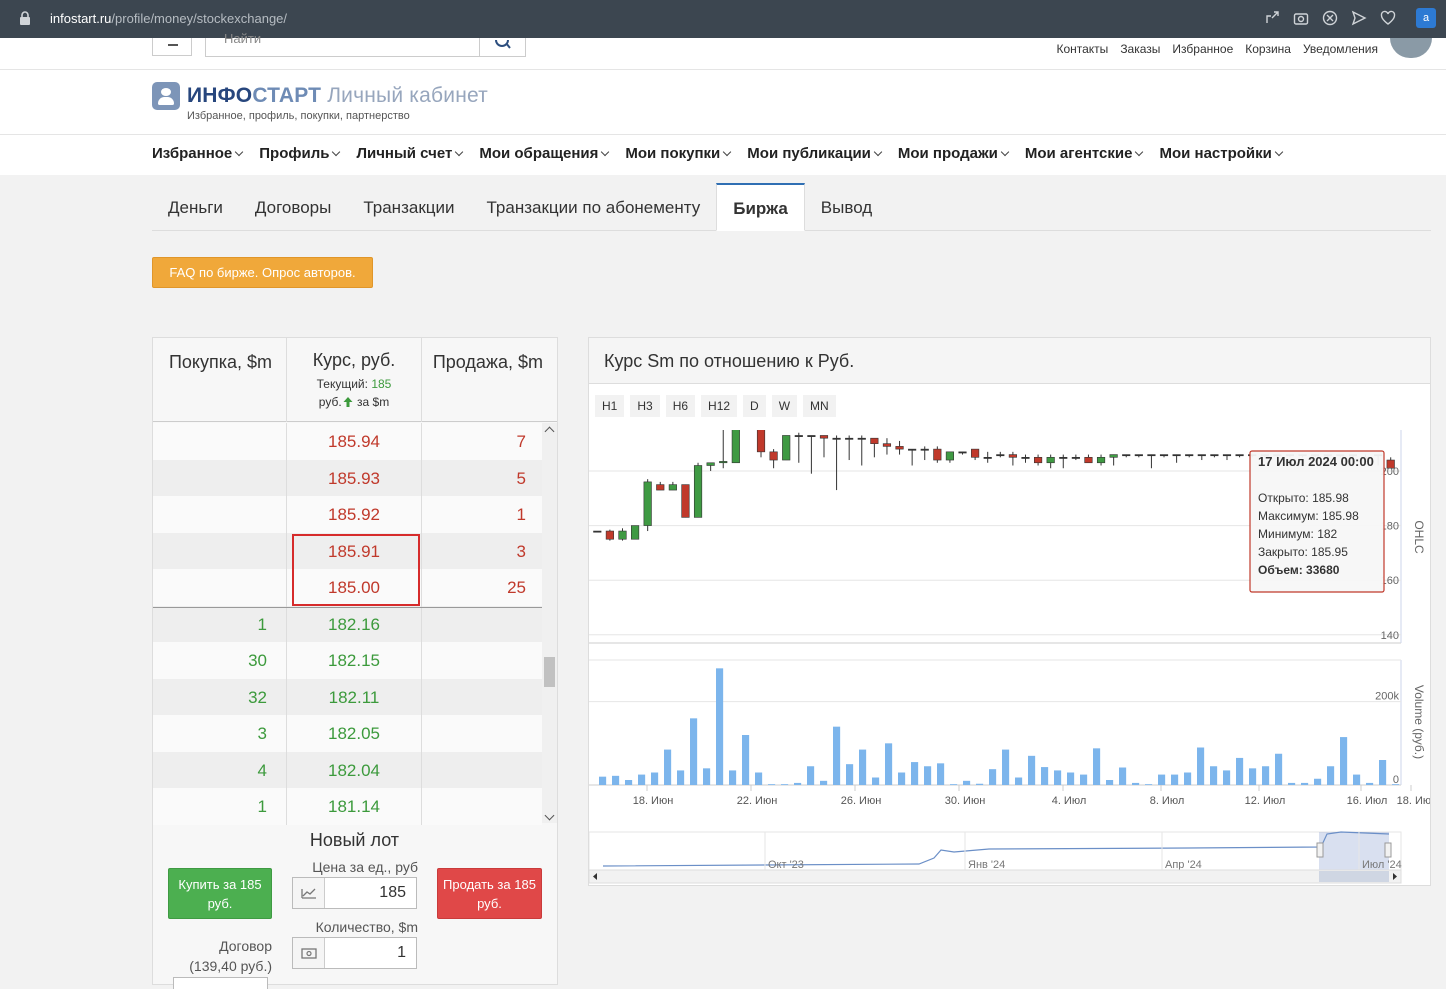 The height and width of the screenshot is (989, 1446). I want to click on nav-item-profile: Профиль, so click(300, 153).